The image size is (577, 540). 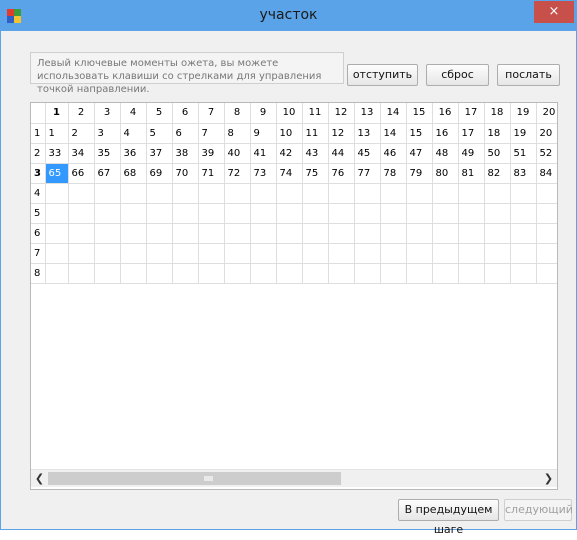 What do you see at coordinates (546, 113) in the screenshot?
I see `column-header: 20` at bounding box center [546, 113].